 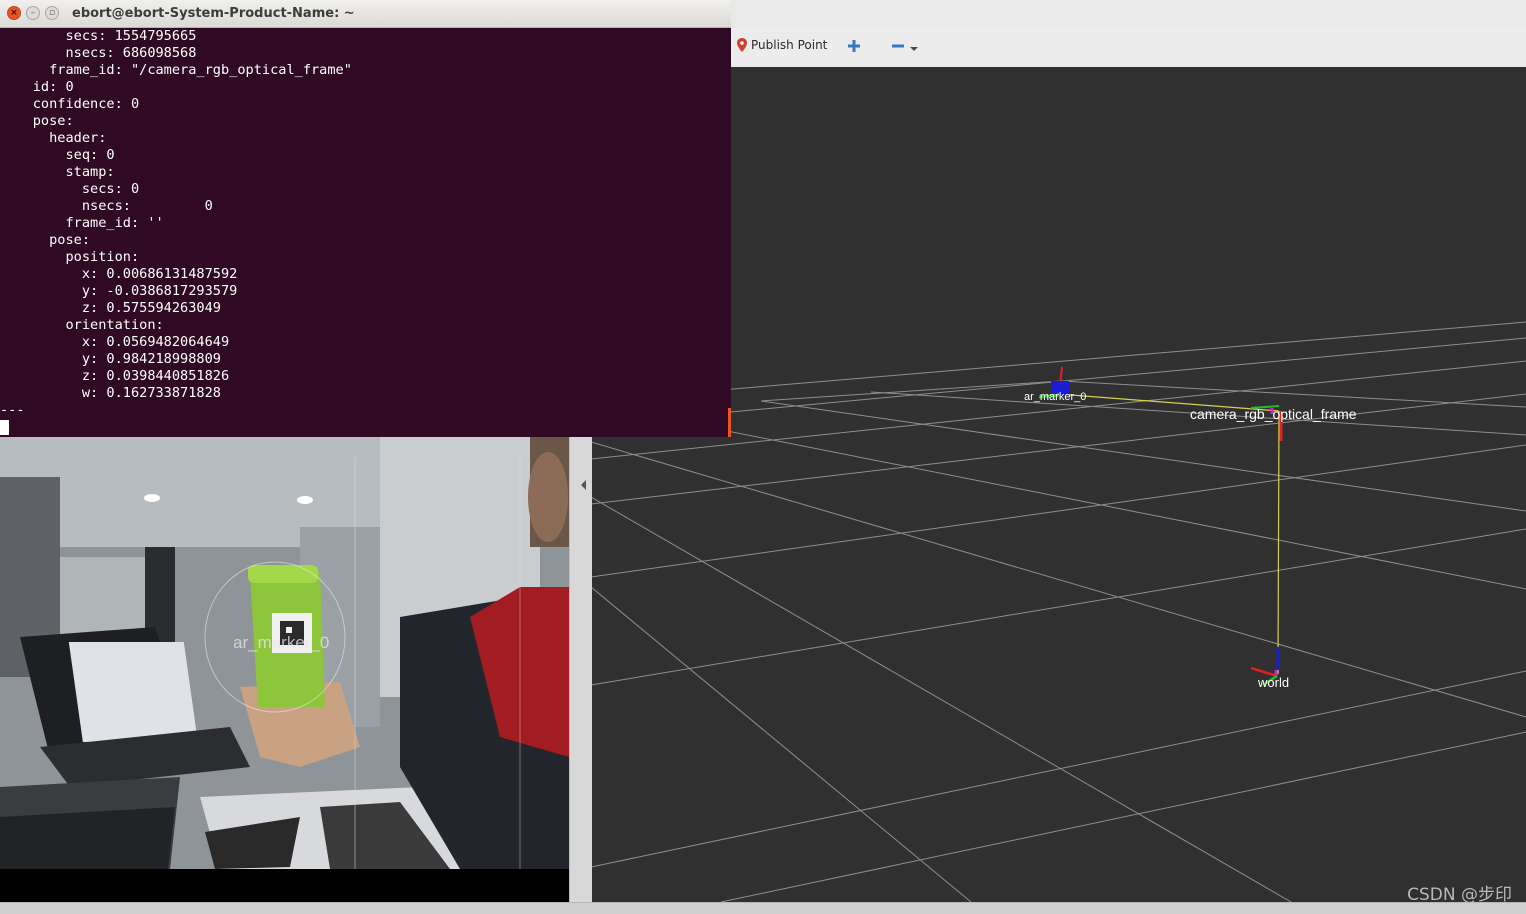 I want to click on terminal-line: x: 0.0569482064649, so click(x=115, y=342).